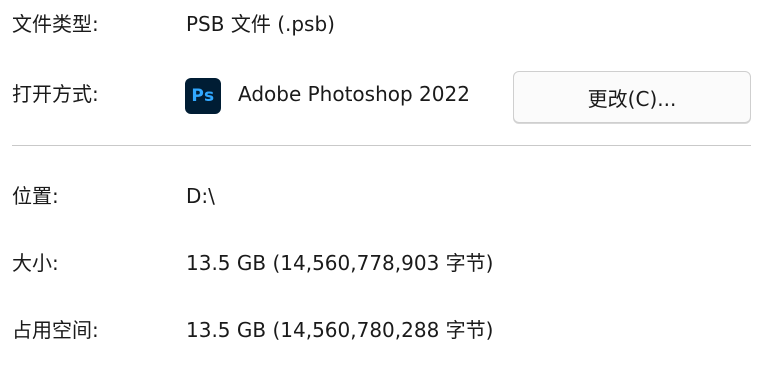 Image resolution: width=784 pixels, height=370 pixels. I want to click on file-type-label: 文件类型:, so click(55, 24).